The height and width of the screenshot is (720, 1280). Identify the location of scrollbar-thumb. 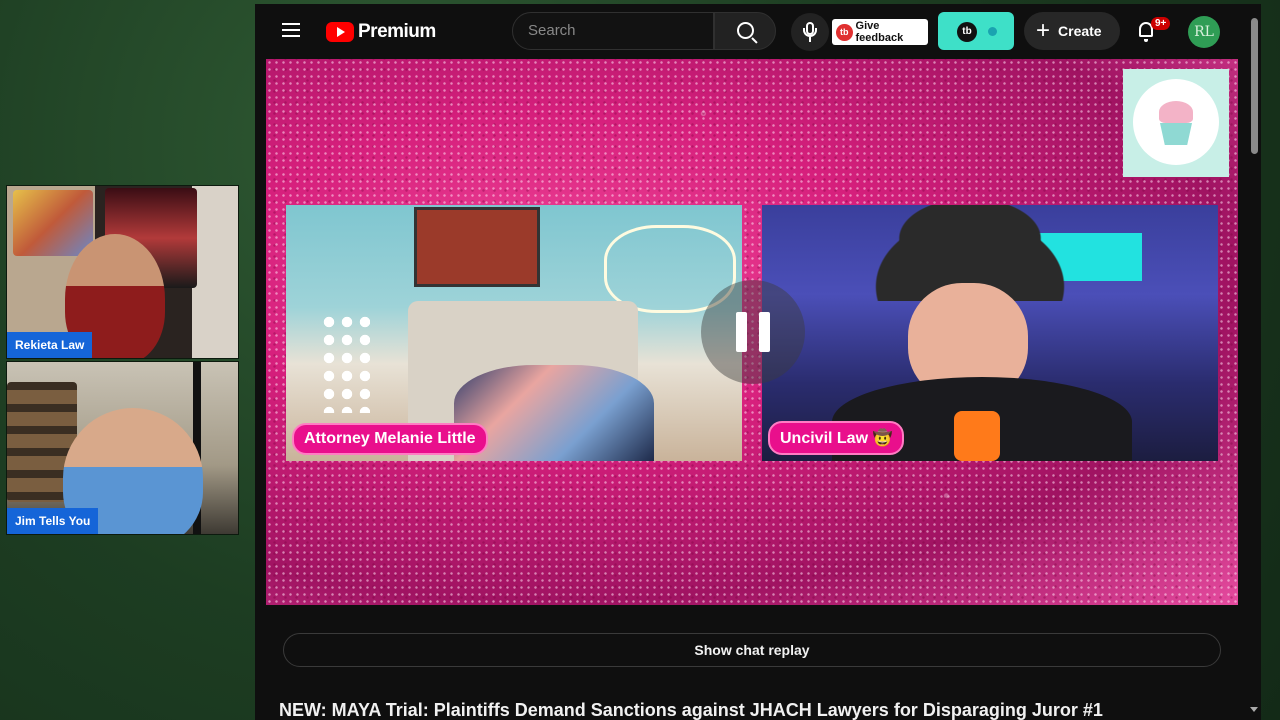
(1254, 86).